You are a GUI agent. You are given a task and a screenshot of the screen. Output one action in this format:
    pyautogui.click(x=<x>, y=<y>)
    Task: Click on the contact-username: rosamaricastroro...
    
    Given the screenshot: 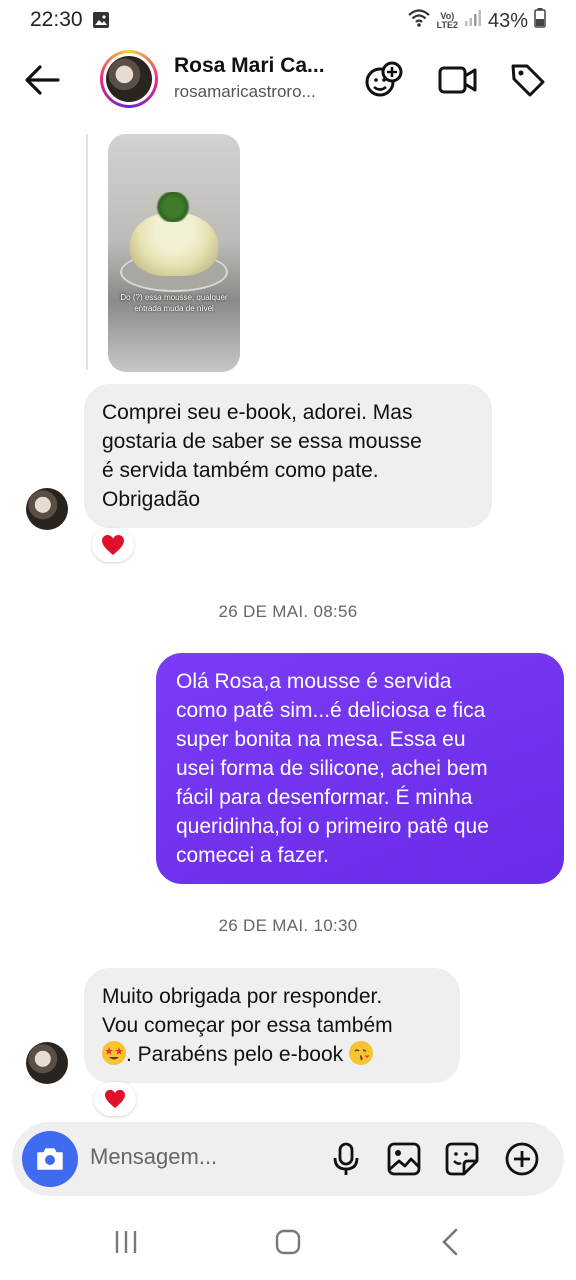 What is the action you would take?
    pyautogui.click(x=245, y=92)
    